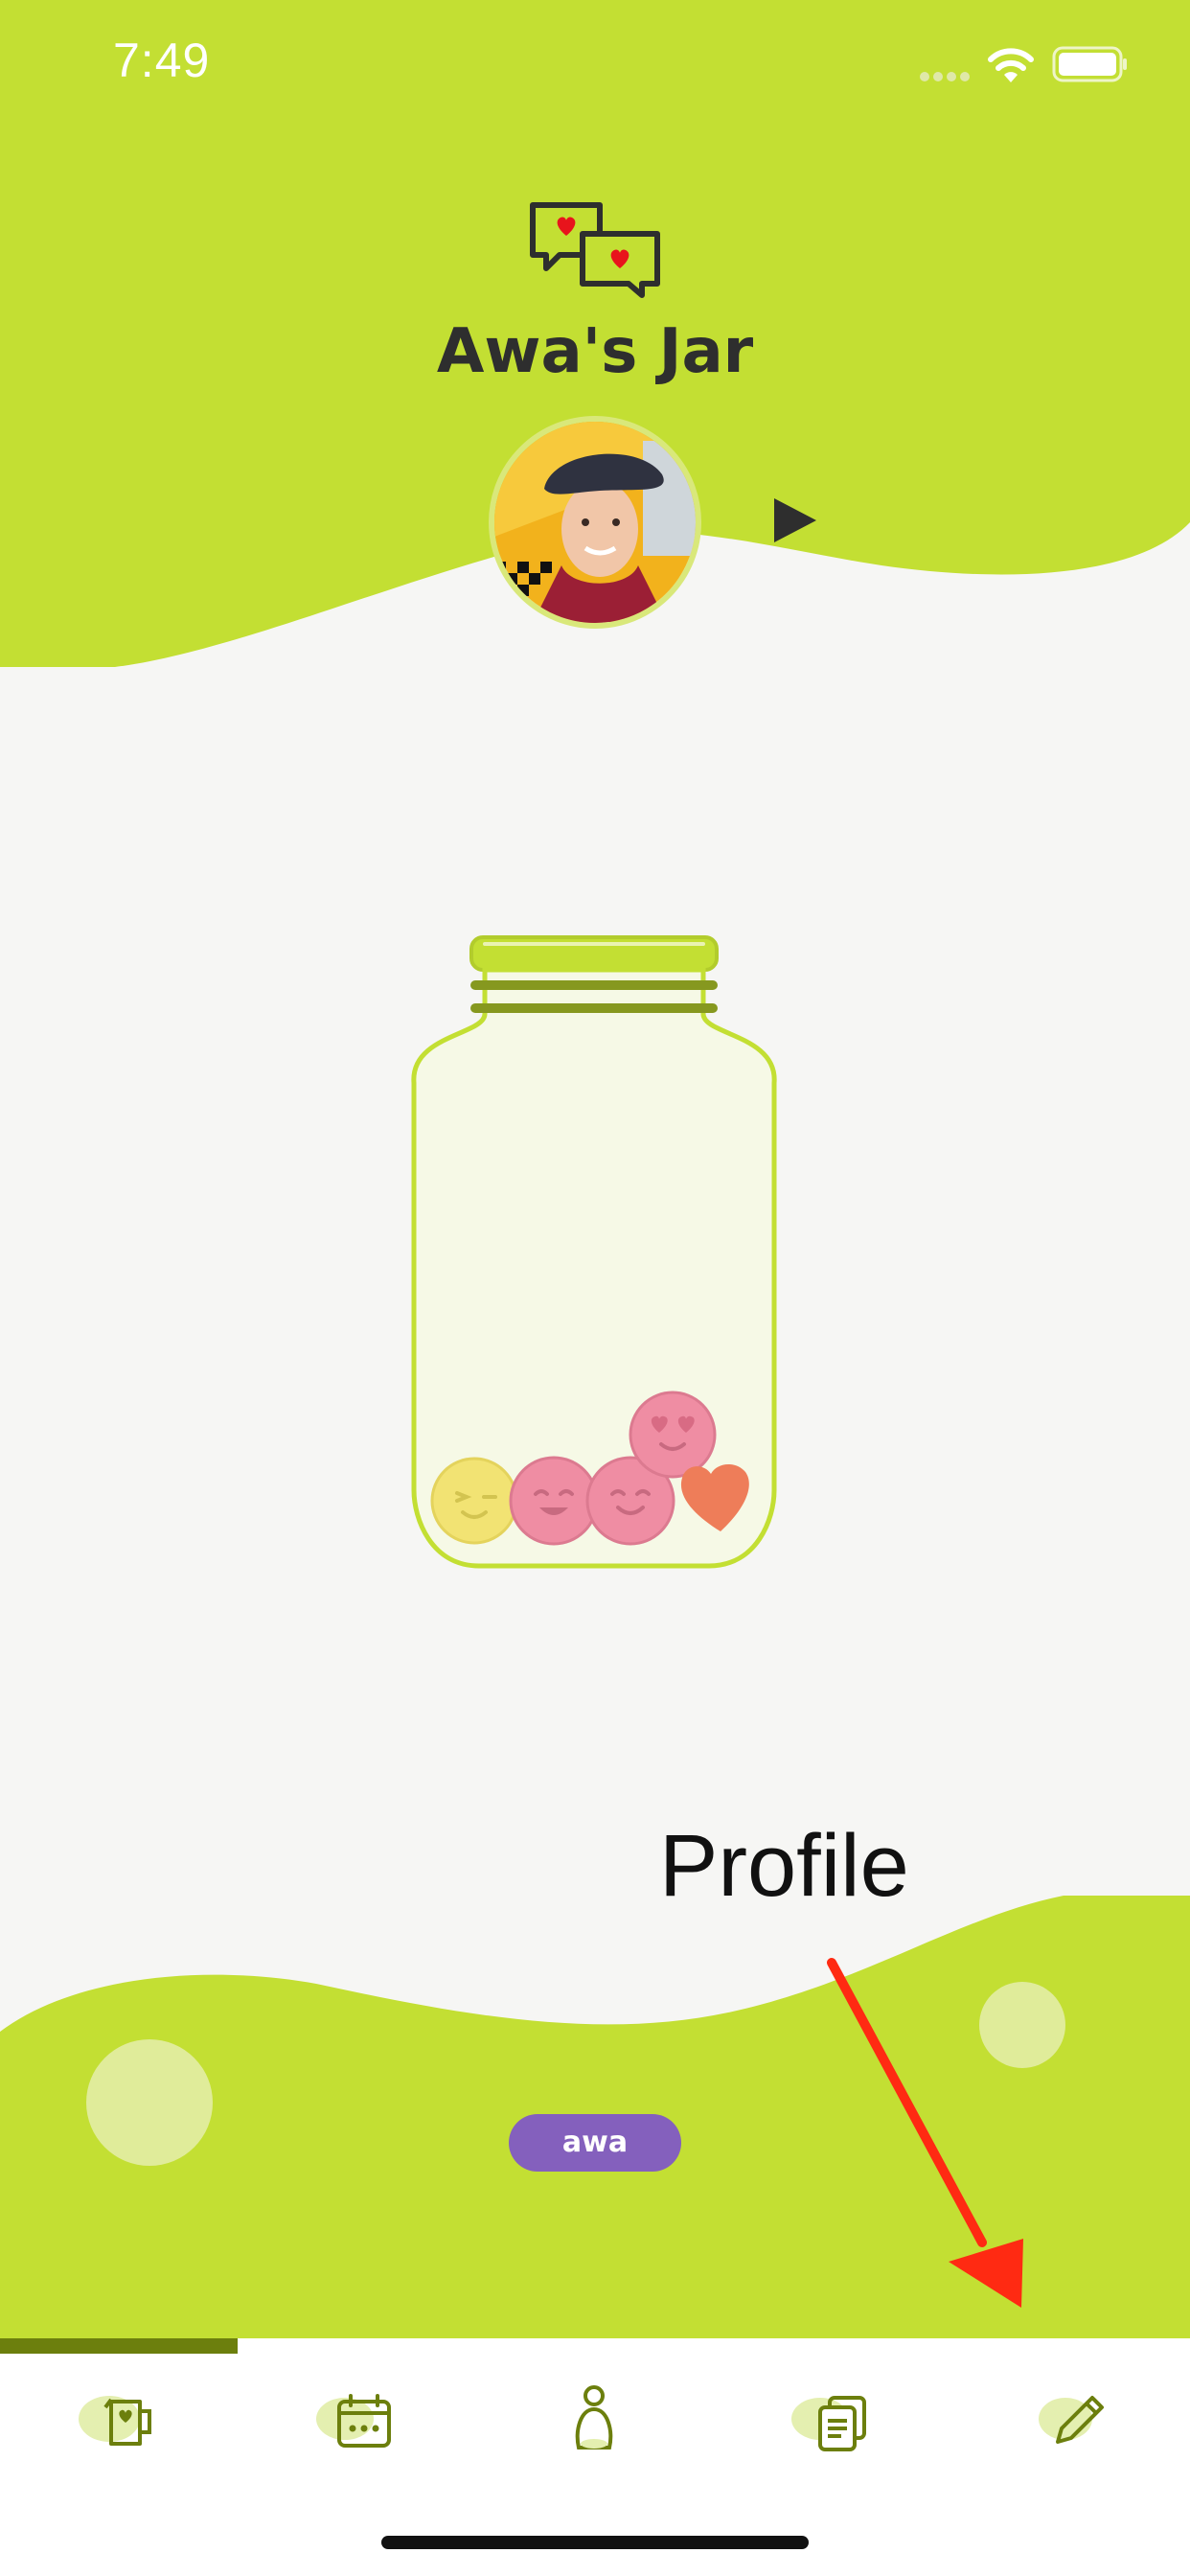 This screenshot has width=1190, height=2576. I want to click on heart-item, so click(714, 1499).